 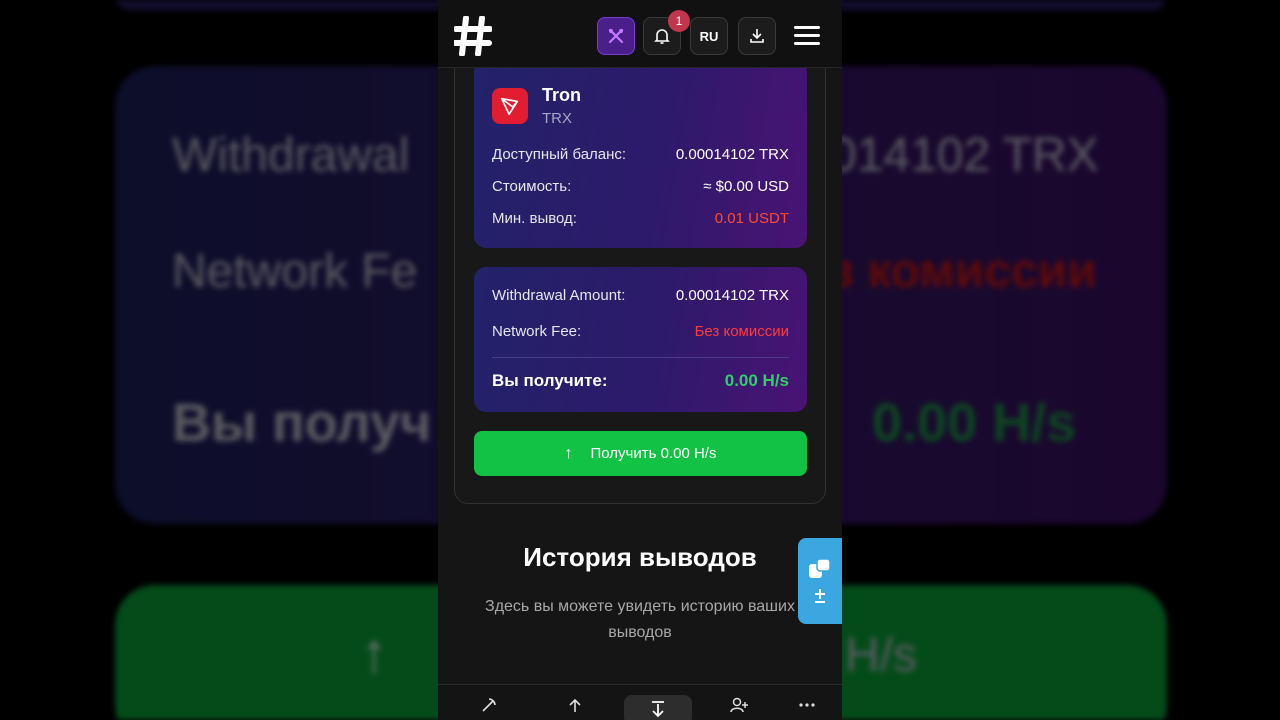 What do you see at coordinates (537, 331) in the screenshot?
I see `network-fee-label: Network Fee:` at bounding box center [537, 331].